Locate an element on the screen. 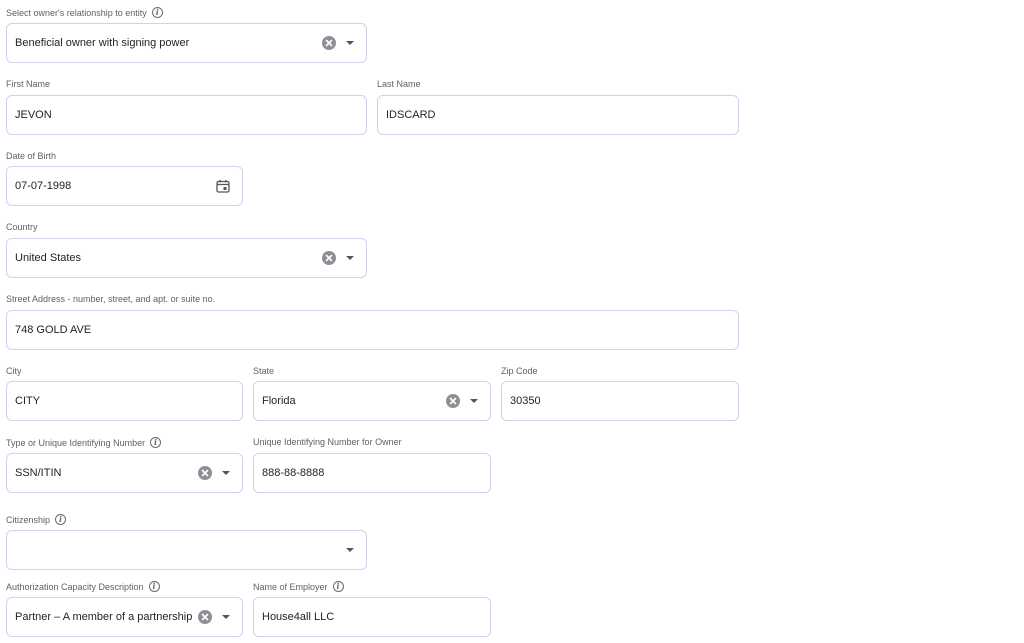 Image resolution: width=1024 pixels, height=643 pixels. city-value: CITY is located at coordinates (28, 401).